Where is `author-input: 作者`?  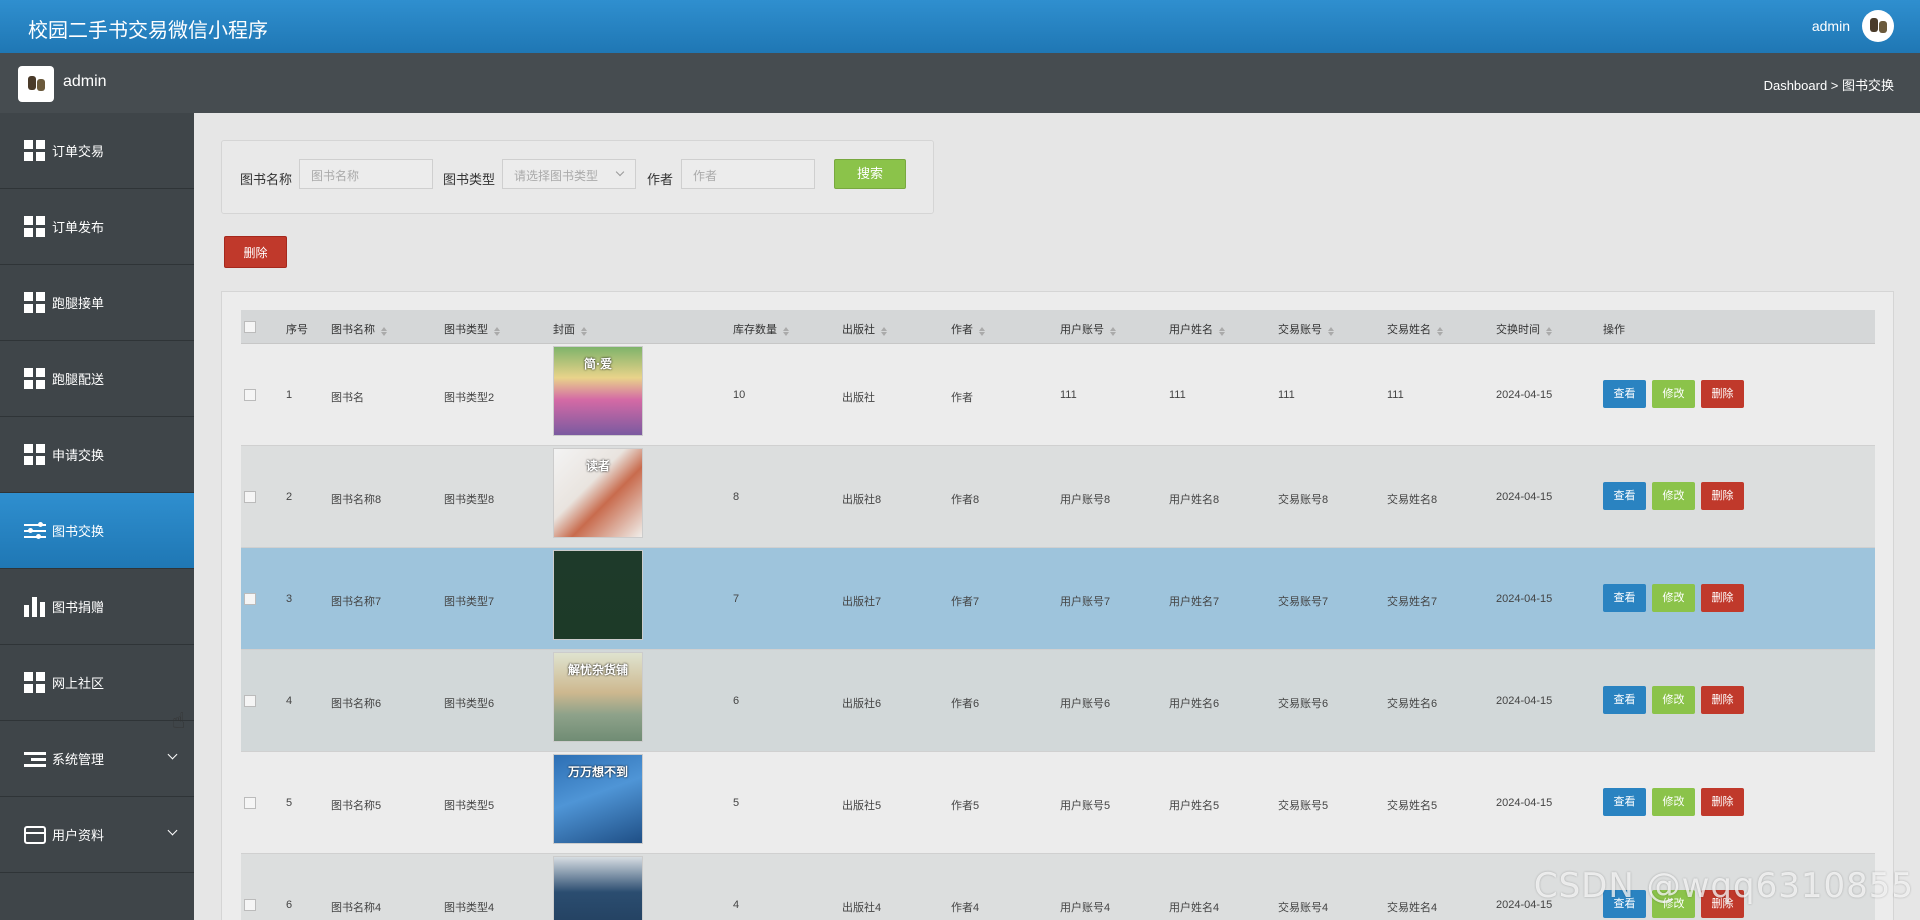
author-input: 作者 is located at coordinates (748, 174).